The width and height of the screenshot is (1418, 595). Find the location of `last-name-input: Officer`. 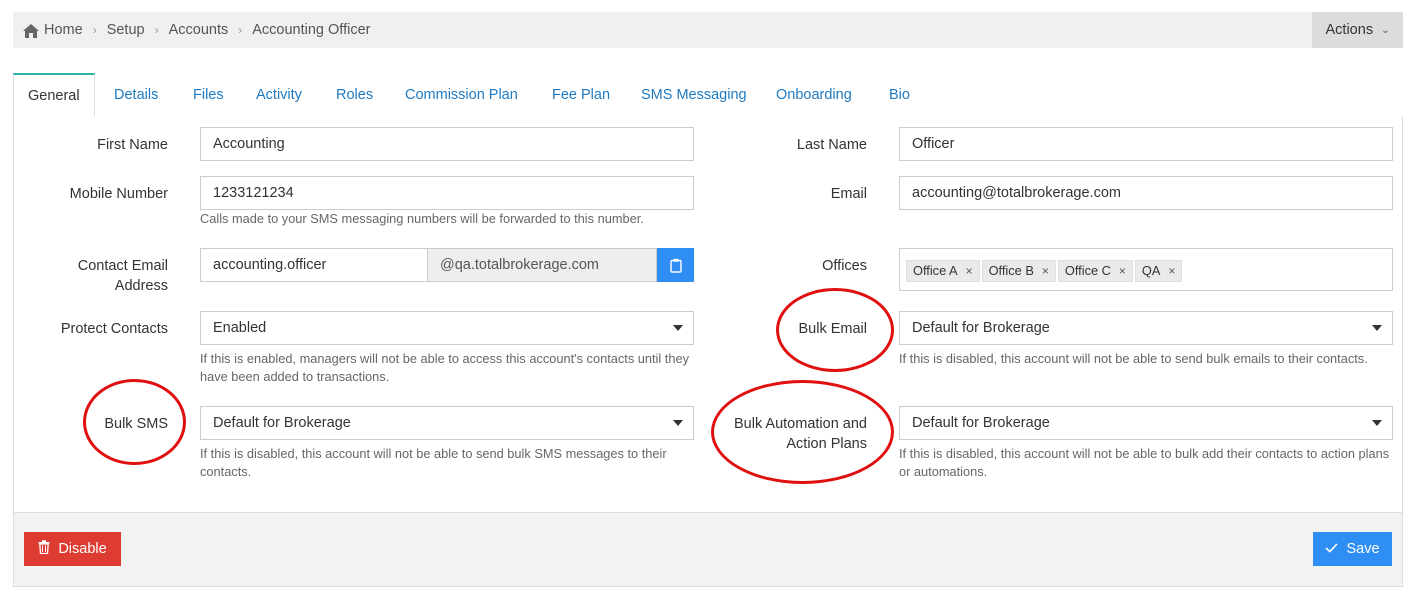

last-name-input: Officer is located at coordinates (1146, 144).